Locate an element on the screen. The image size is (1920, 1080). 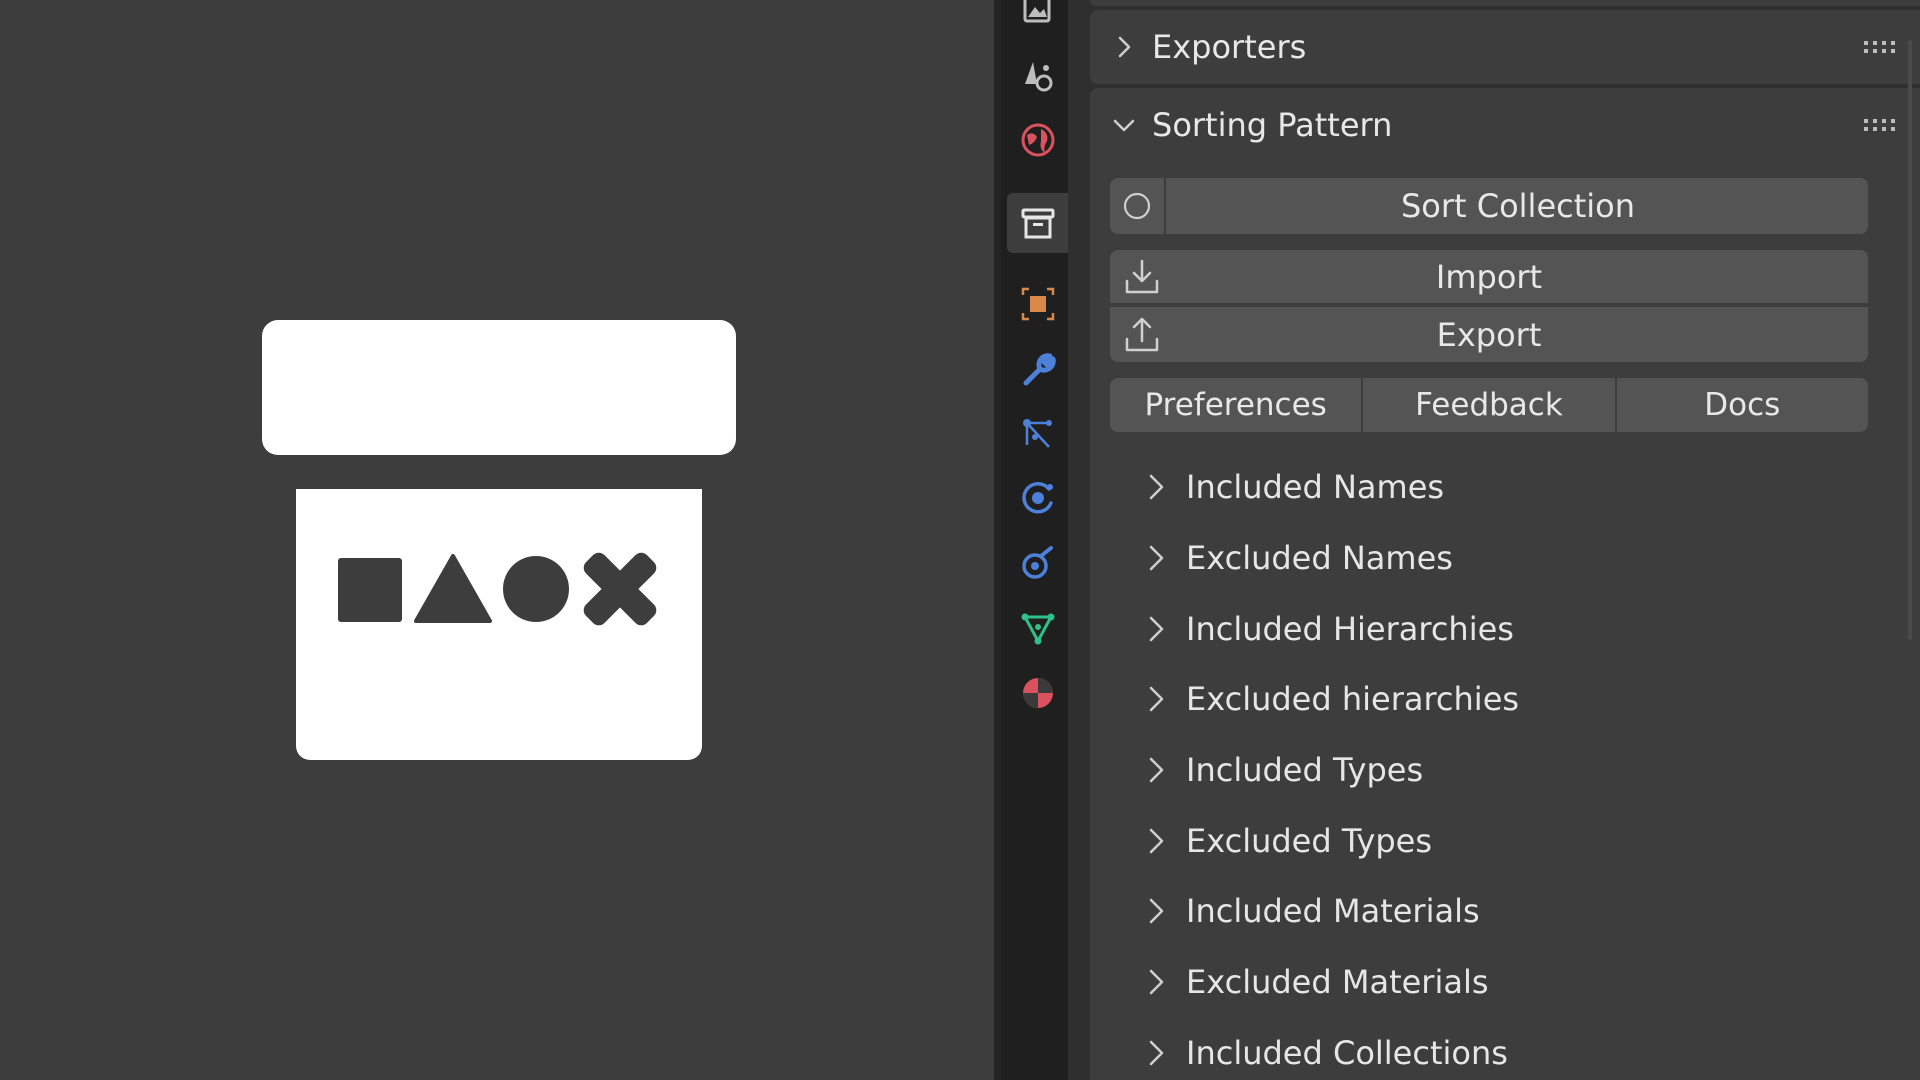
properties-tab-bar is located at coordinates (1034, 540).